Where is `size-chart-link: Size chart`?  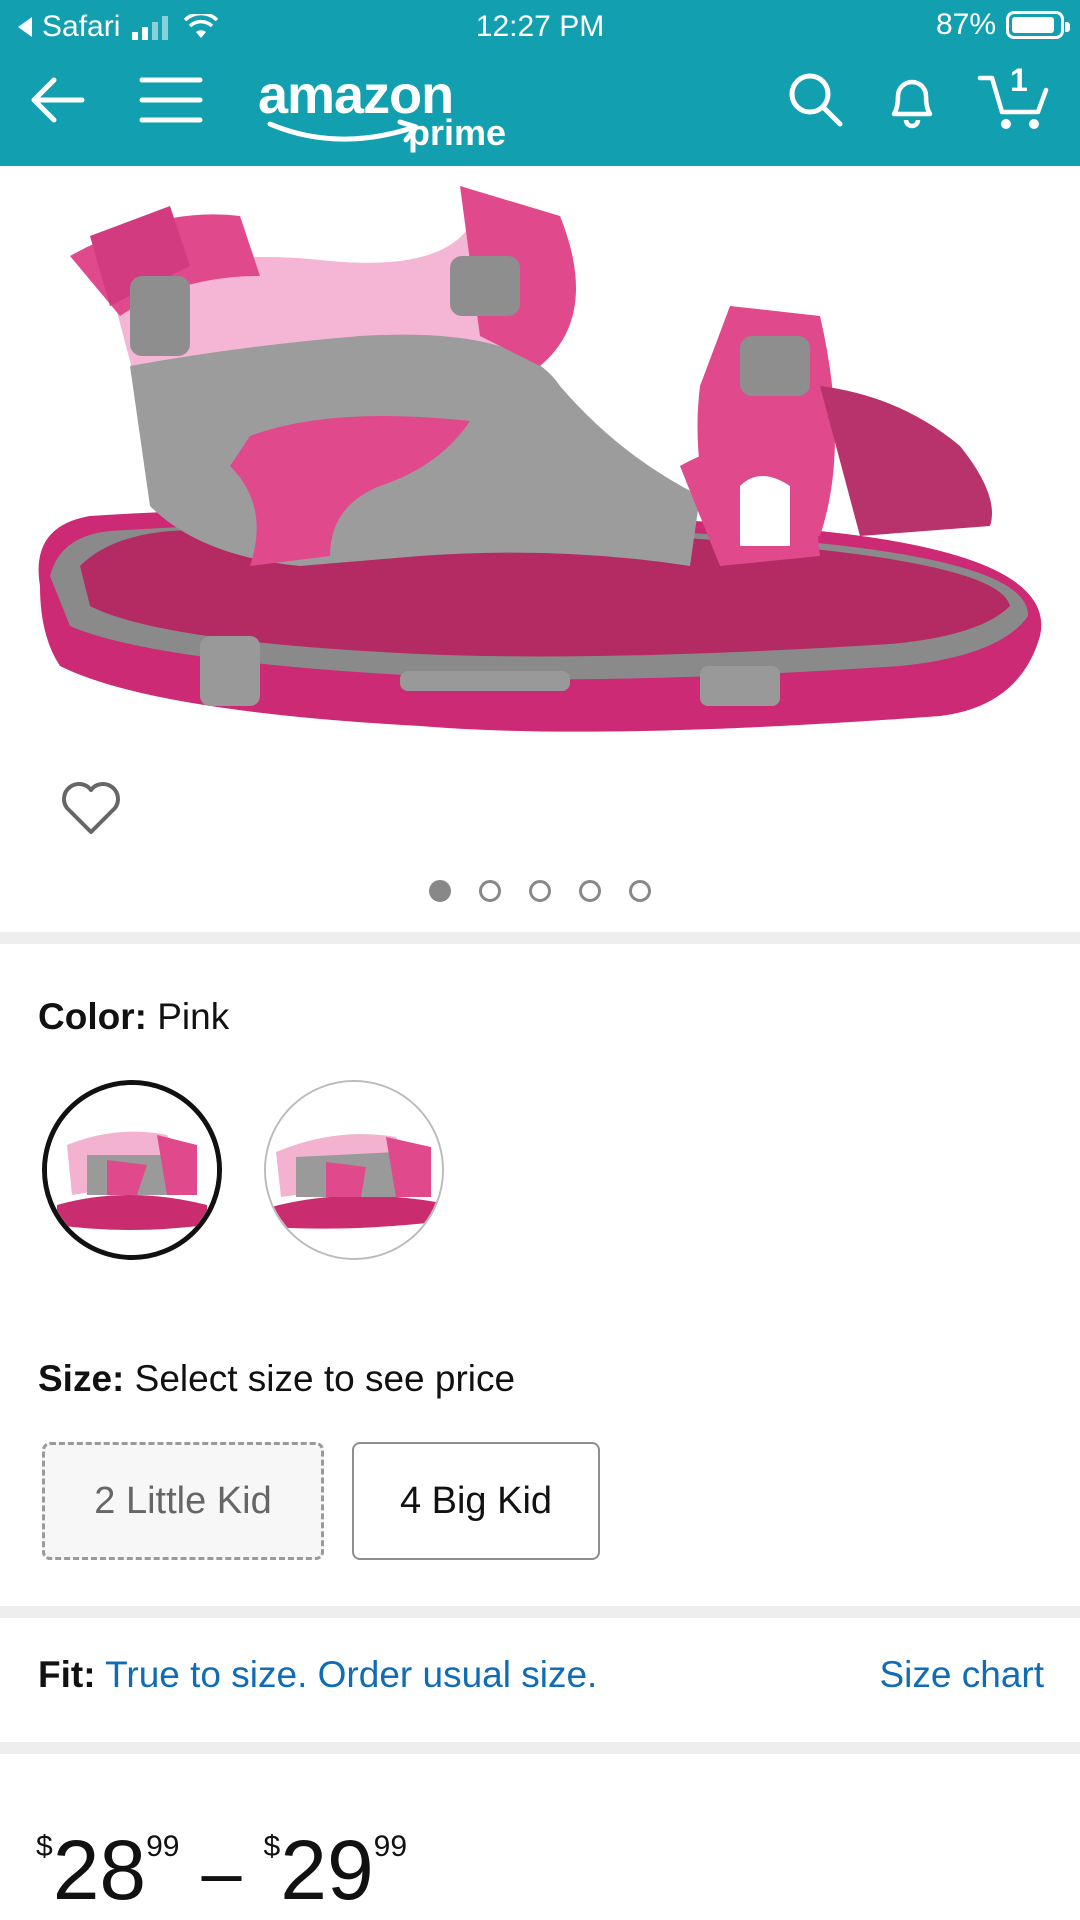 size-chart-link: Size chart is located at coordinates (961, 1675).